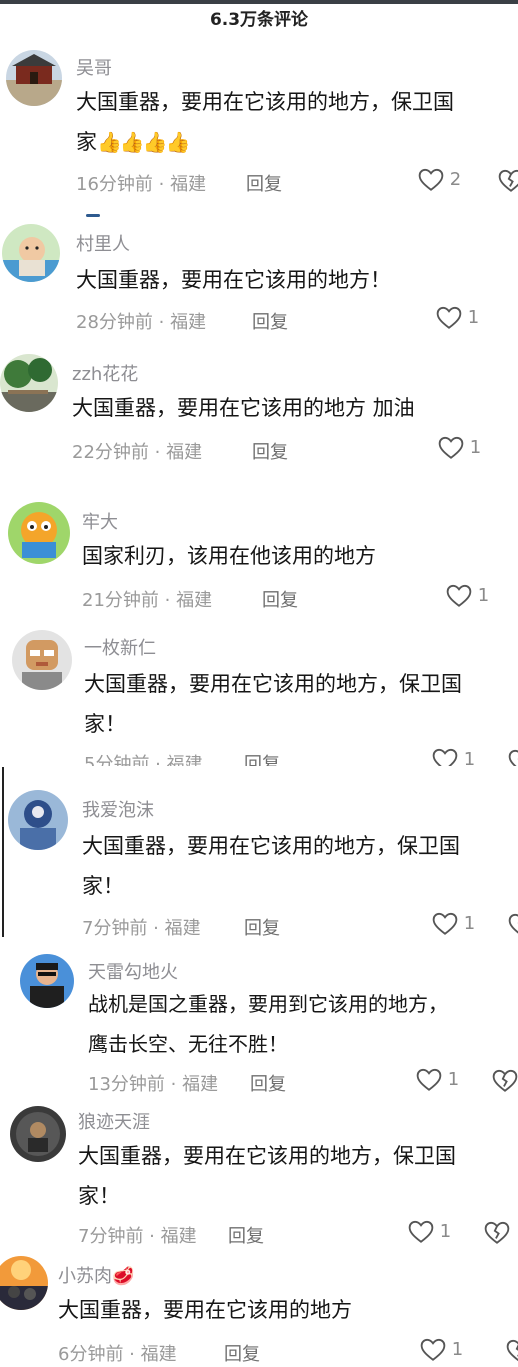 Image resolution: width=518 pixels, height=1367 pixels. Describe the element at coordinates (93, 215) in the screenshot. I see `divider-mark` at that location.